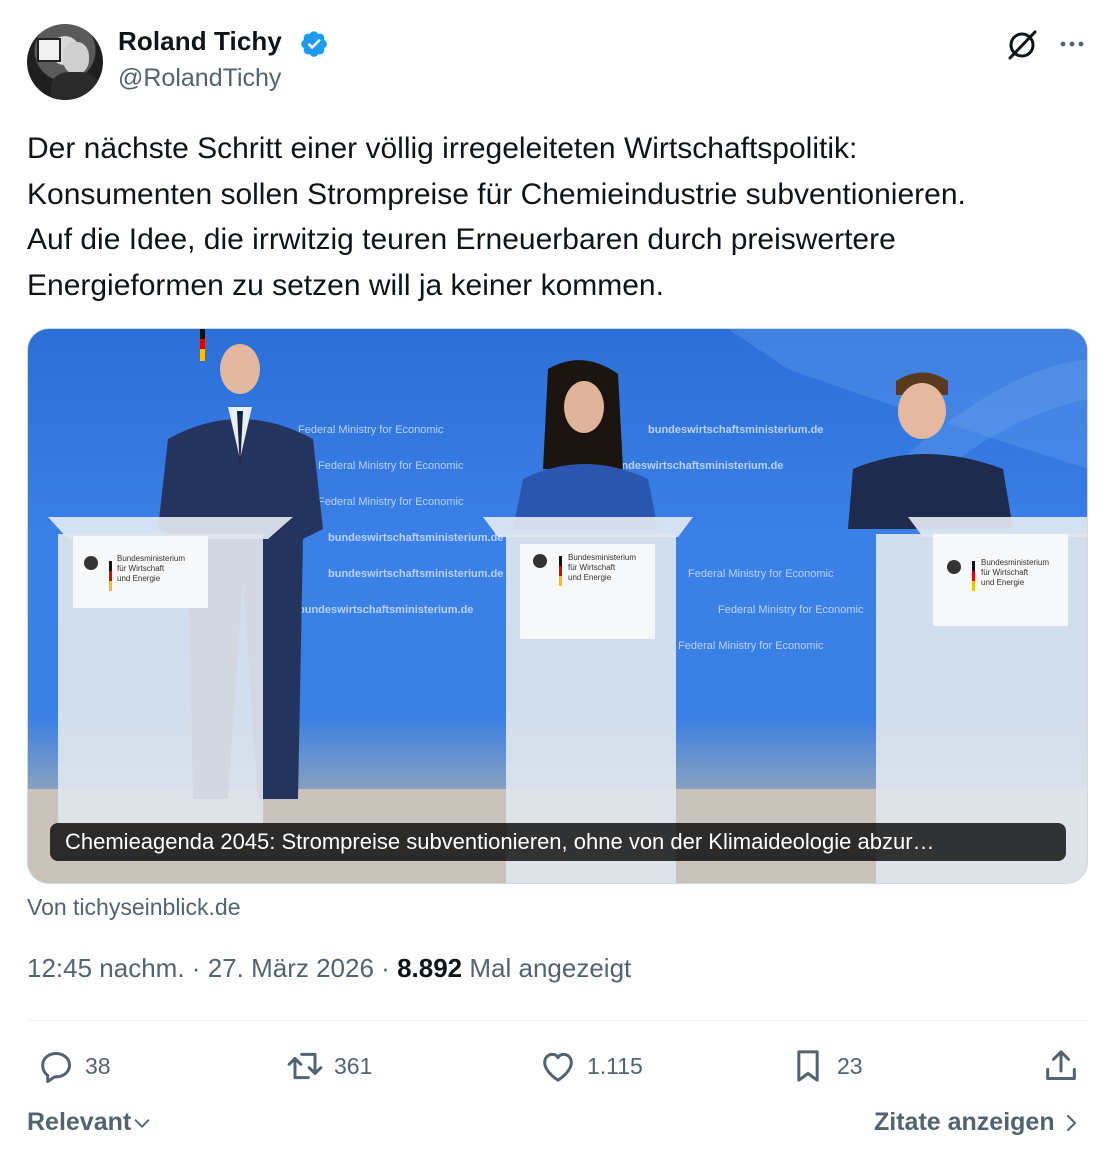 The width and height of the screenshot is (1111, 1155). What do you see at coordinates (142, 1123) in the screenshot?
I see `chevron-down-icon` at bounding box center [142, 1123].